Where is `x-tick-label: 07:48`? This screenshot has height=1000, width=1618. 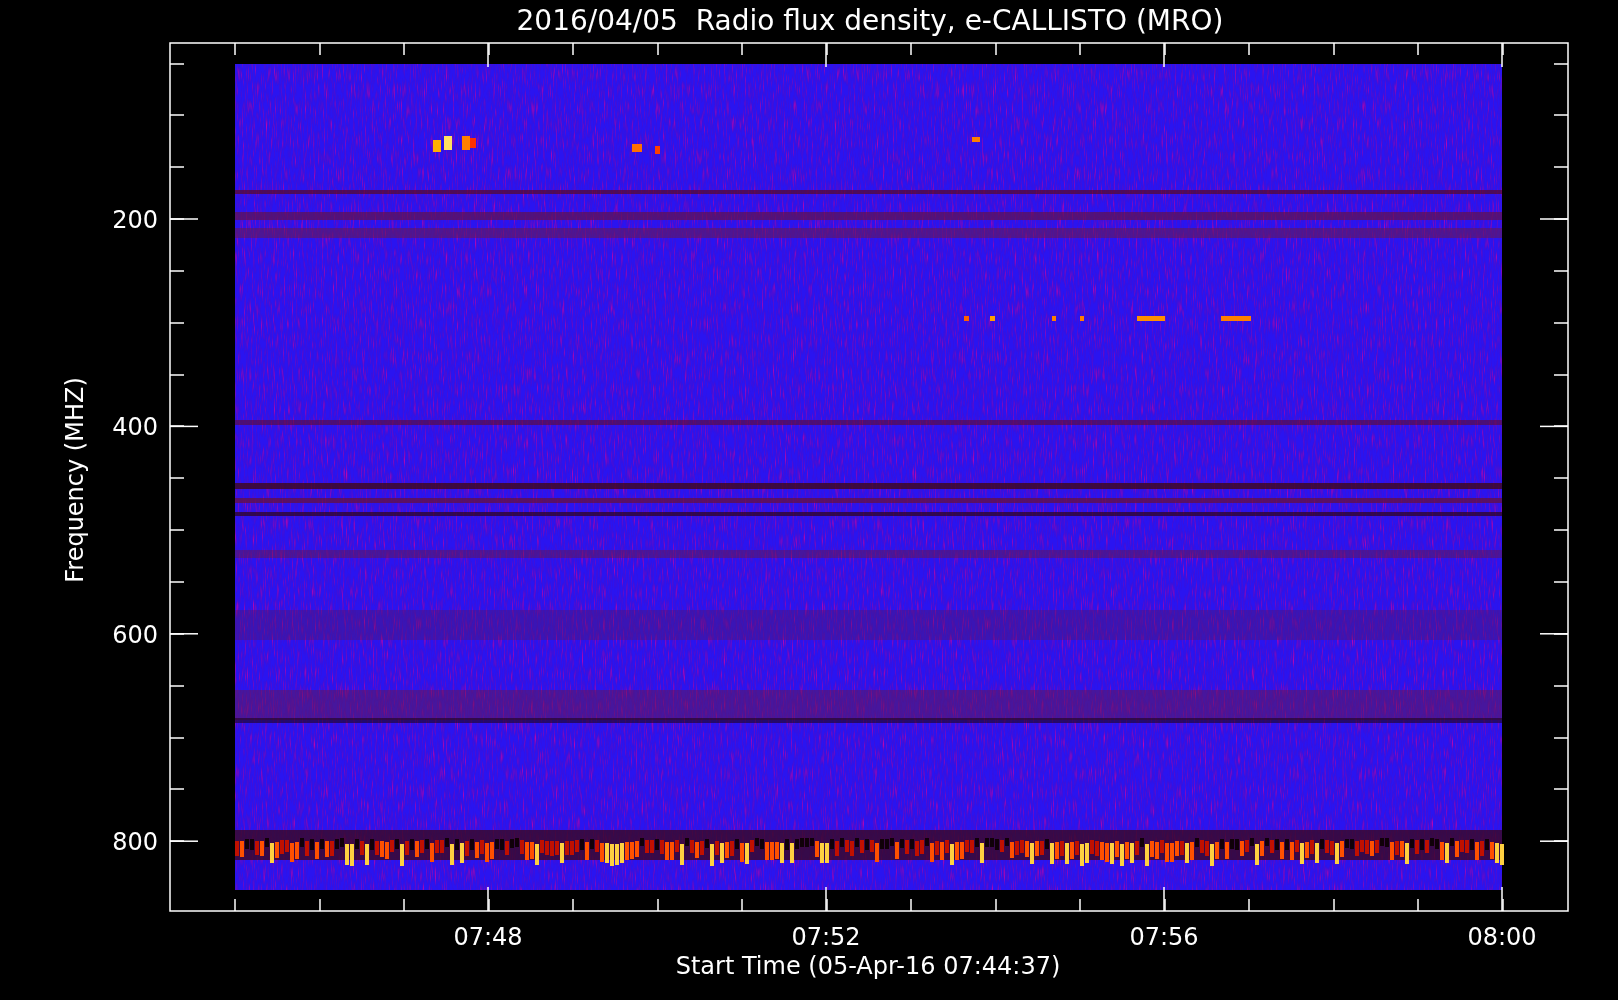
x-tick-label: 07:48 is located at coordinates (488, 937).